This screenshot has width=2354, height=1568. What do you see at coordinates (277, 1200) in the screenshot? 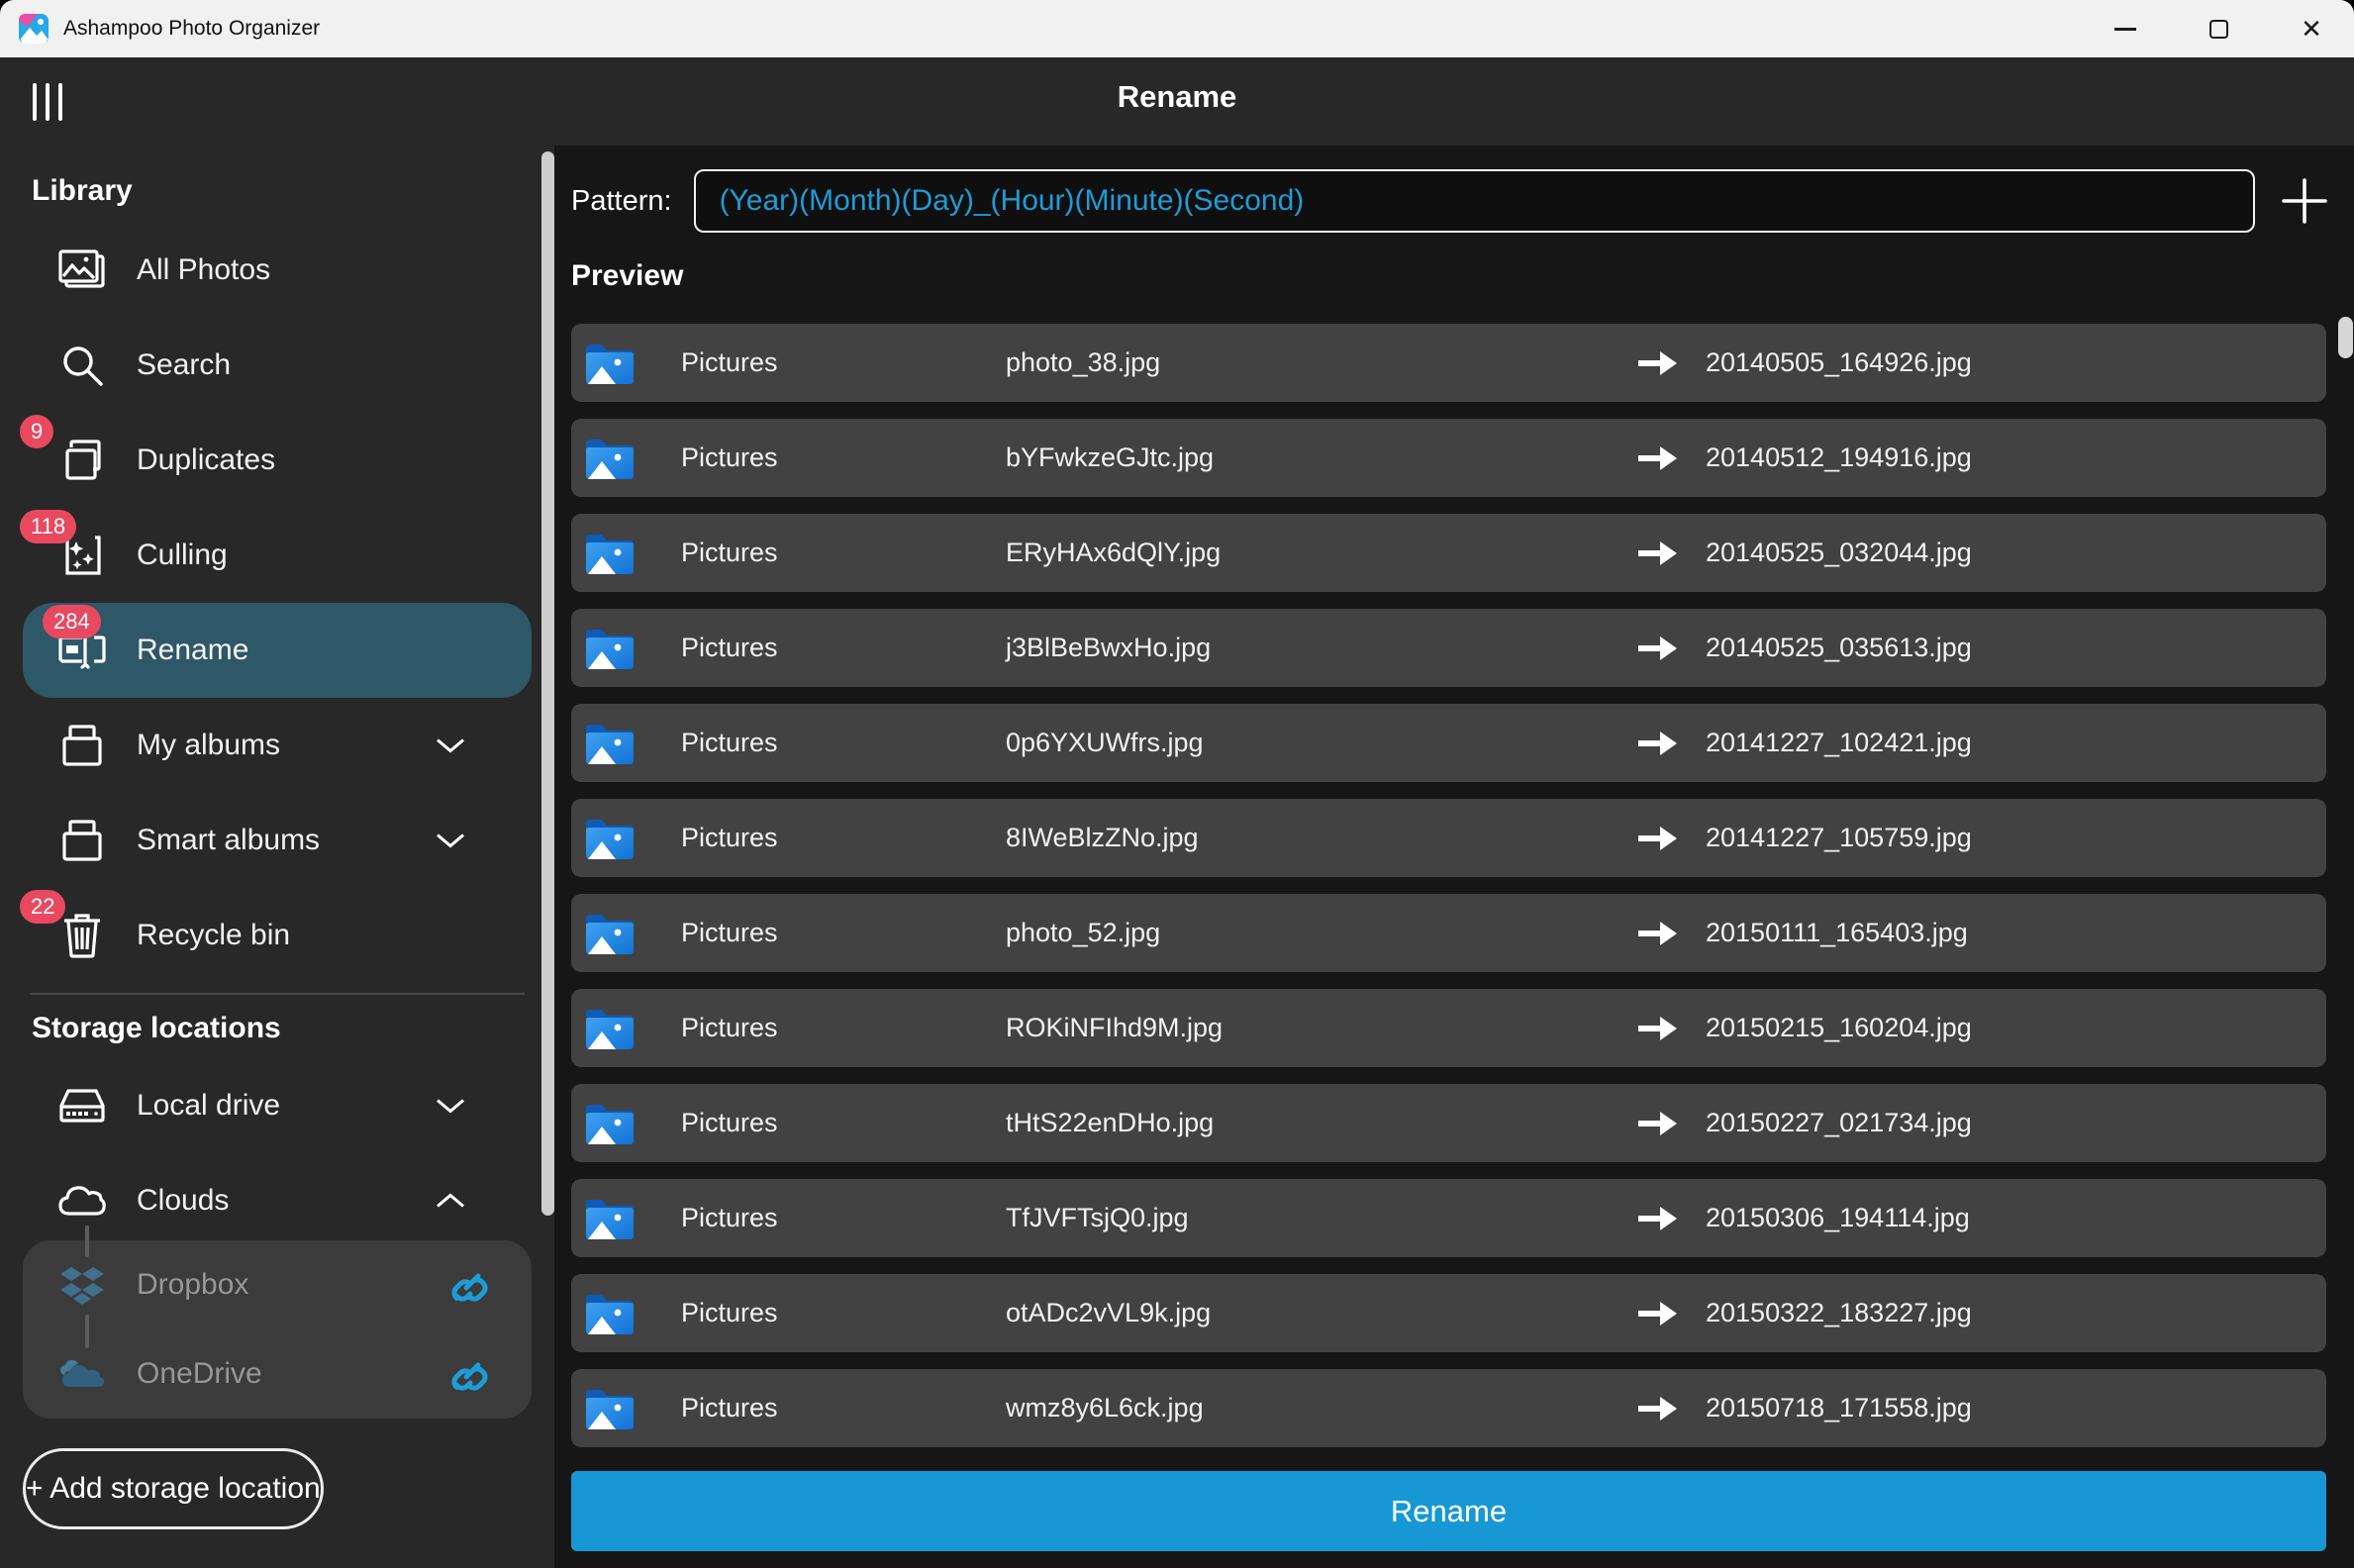
I see `sidebar-item-clouds: Clouds` at bounding box center [277, 1200].